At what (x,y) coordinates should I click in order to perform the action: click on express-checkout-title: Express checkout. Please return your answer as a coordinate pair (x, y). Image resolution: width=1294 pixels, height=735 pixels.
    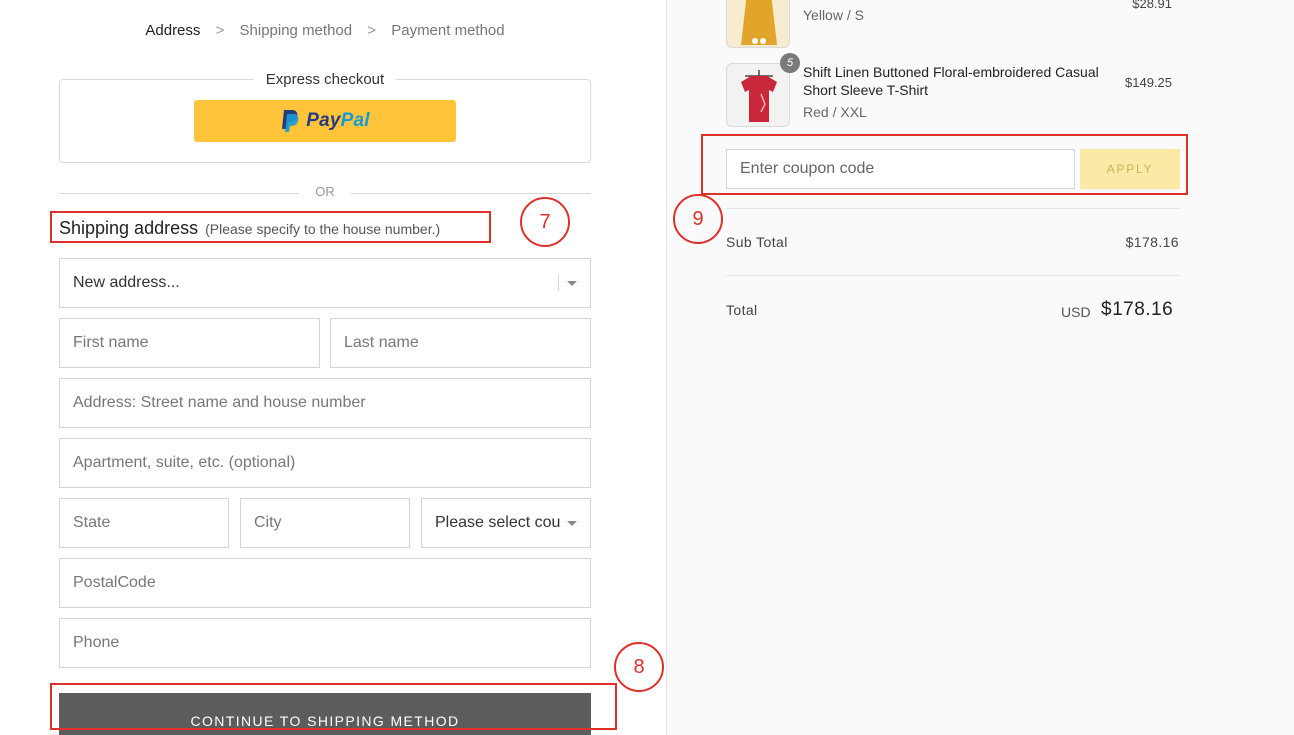
    Looking at the image, I should click on (325, 79).